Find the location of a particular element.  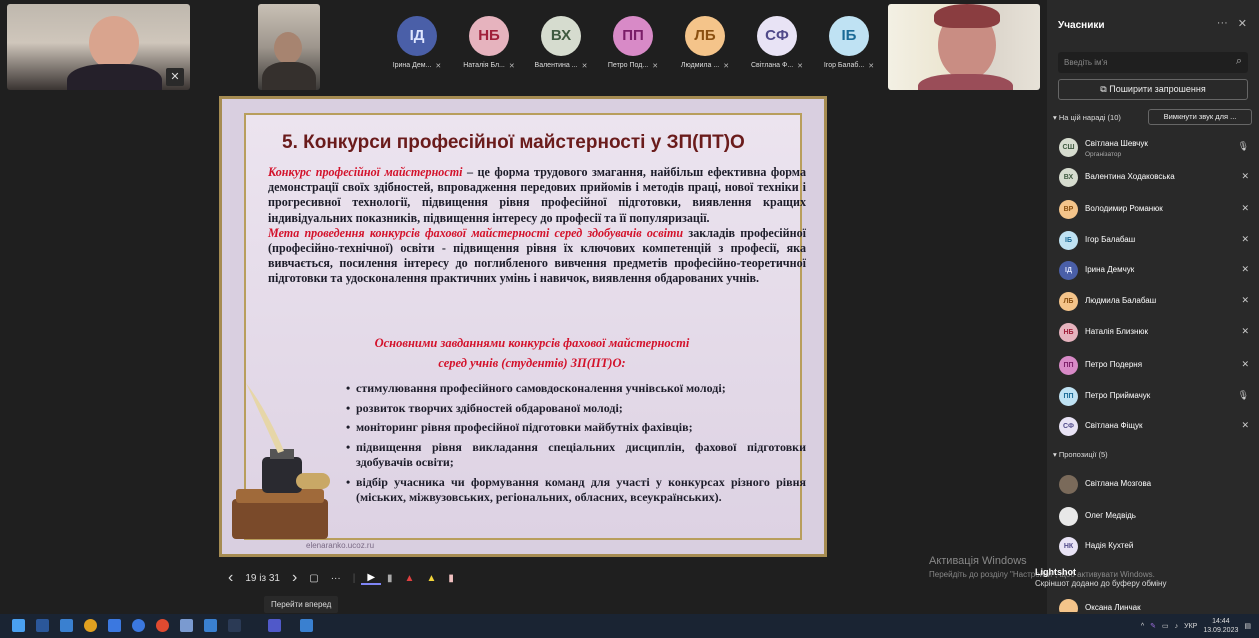

avatar: ІД is located at coordinates (1068, 270).